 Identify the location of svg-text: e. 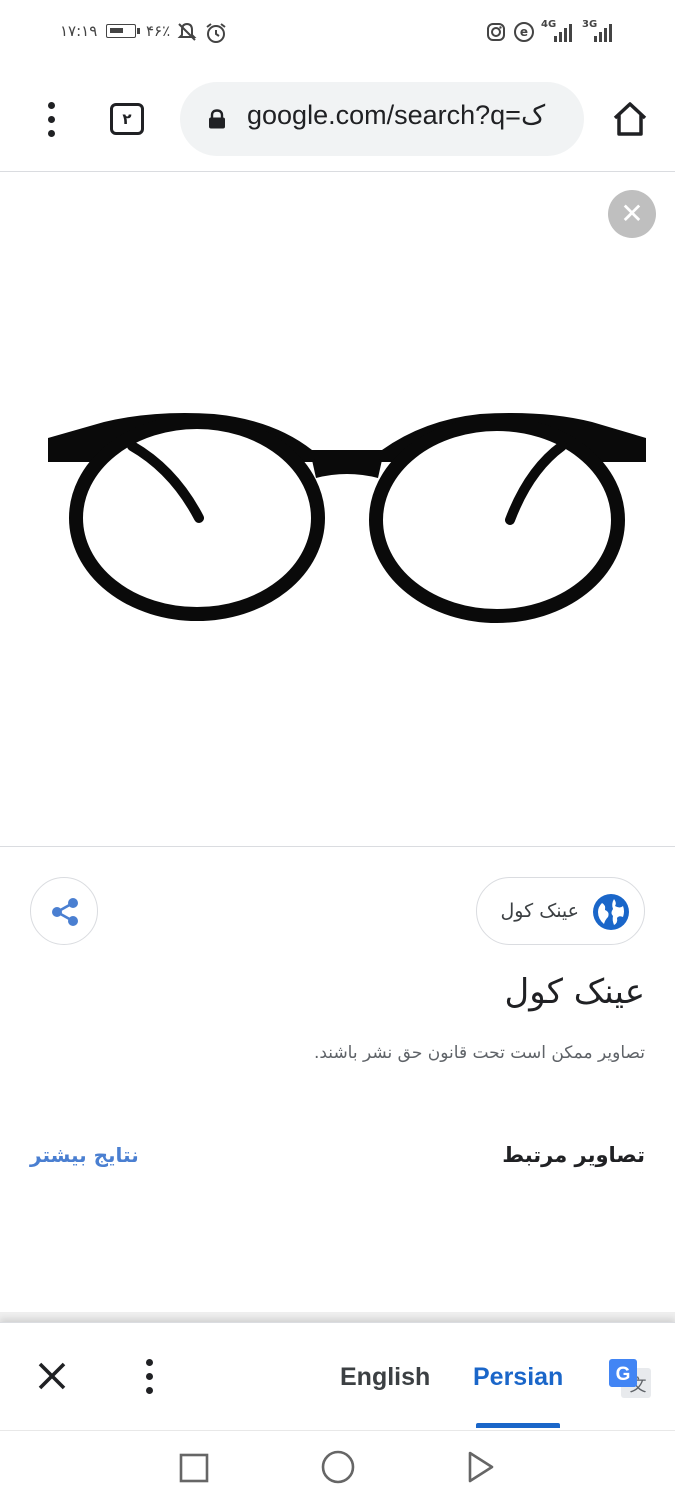
(524, 32).